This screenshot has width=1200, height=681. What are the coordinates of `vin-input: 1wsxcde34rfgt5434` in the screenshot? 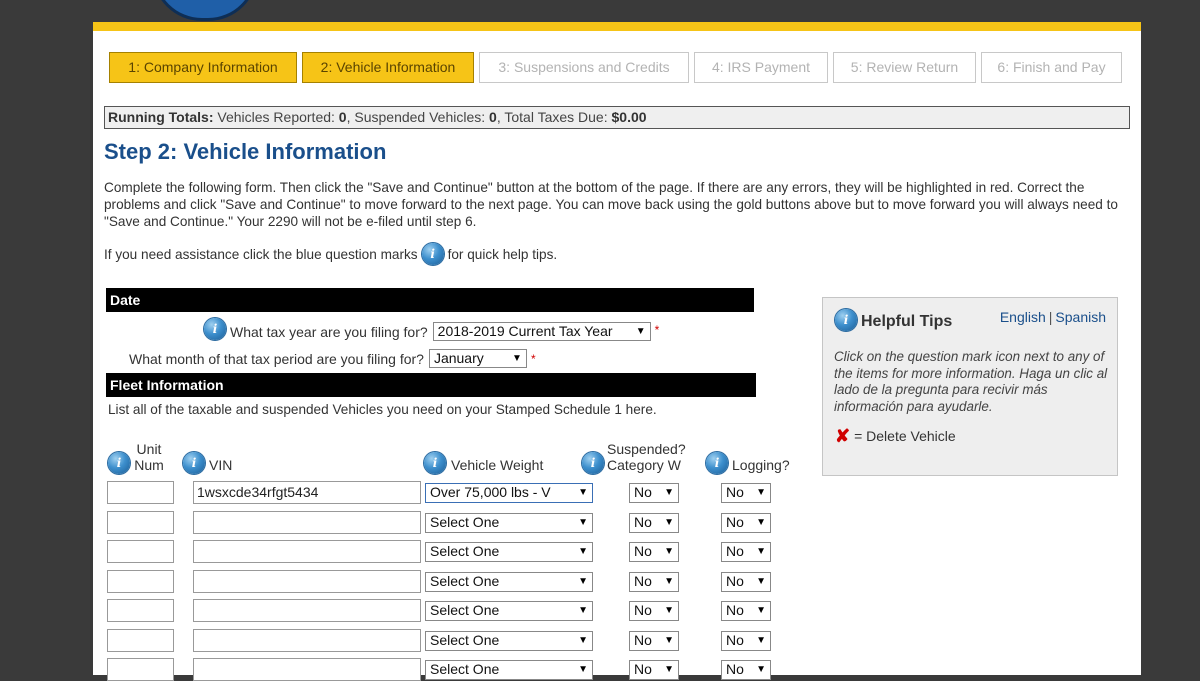 It's located at (307, 492).